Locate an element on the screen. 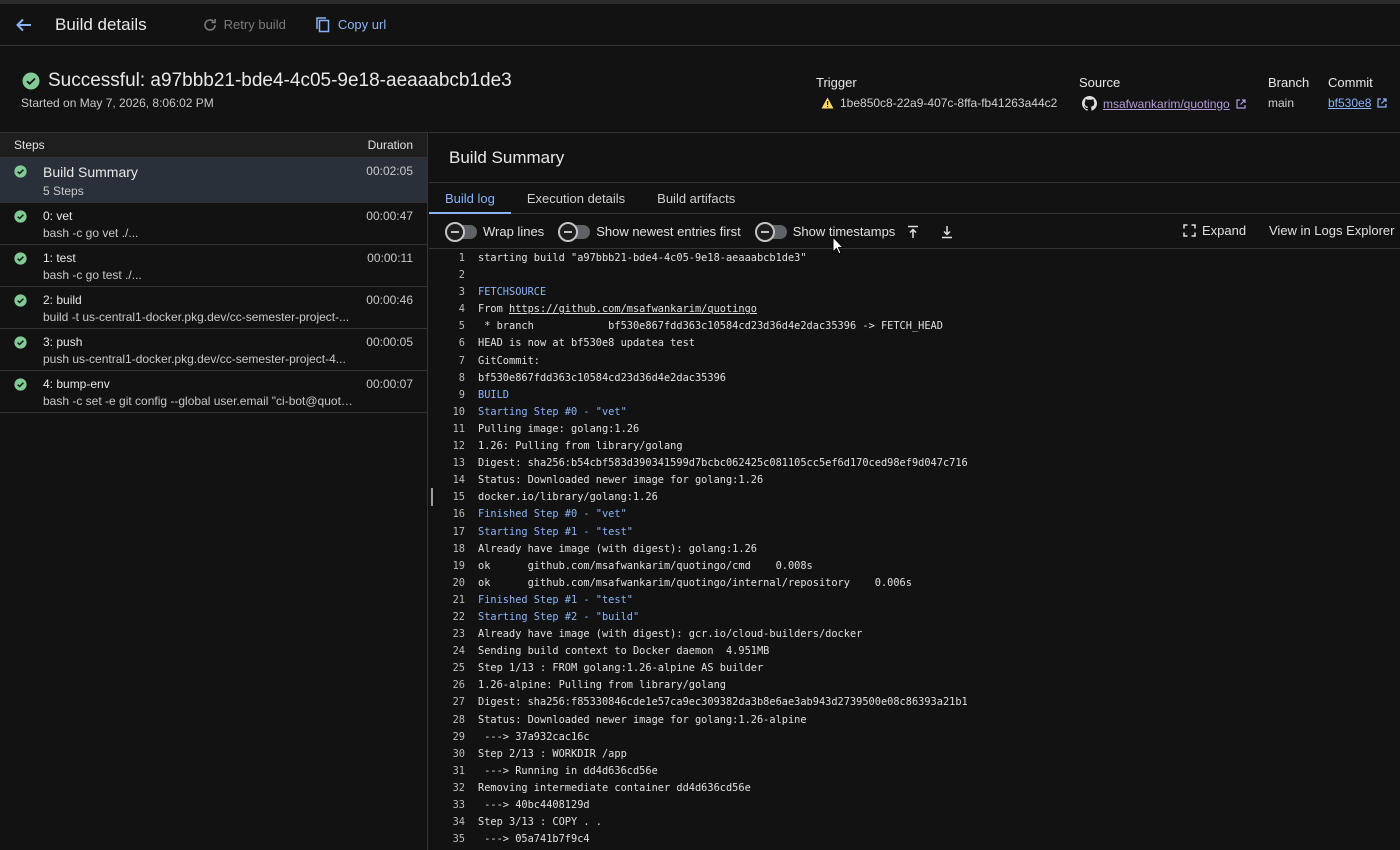 This screenshot has width=1400, height=850. step-duration: 00:00:07 is located at coordinates (389, 384).